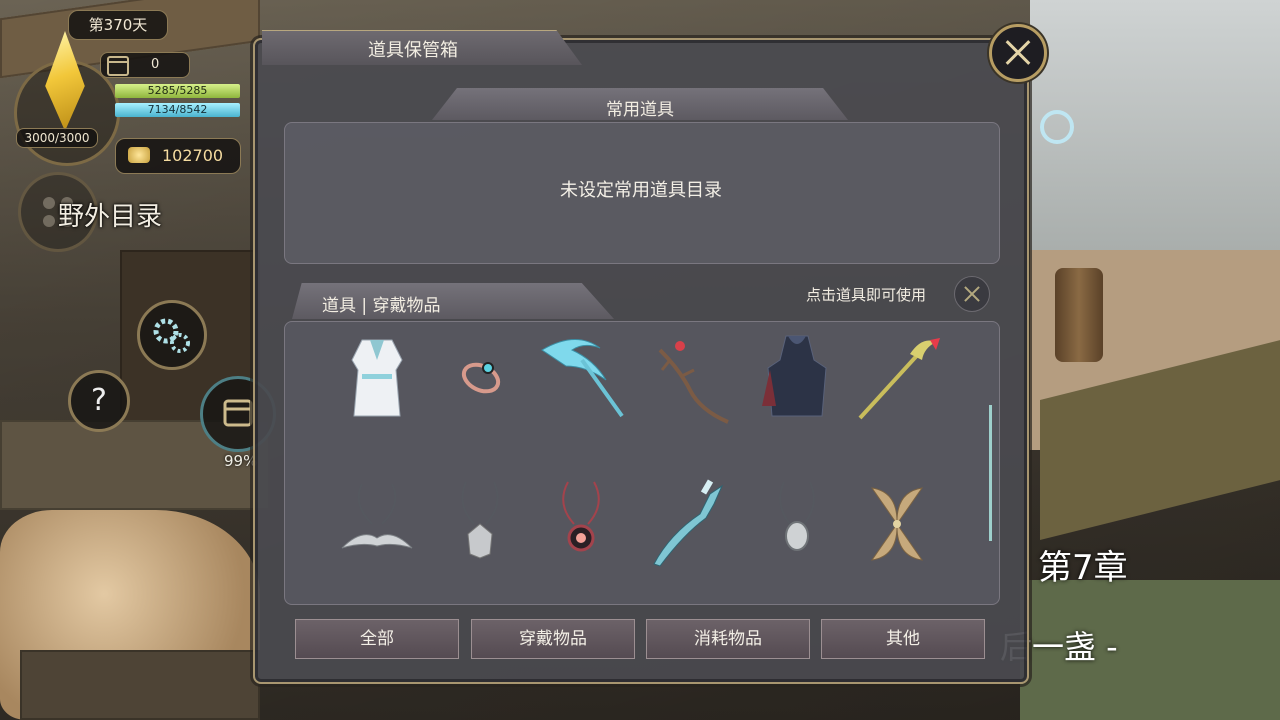  I want to click on mp-bar: 7134/8542, so click(177, 110).